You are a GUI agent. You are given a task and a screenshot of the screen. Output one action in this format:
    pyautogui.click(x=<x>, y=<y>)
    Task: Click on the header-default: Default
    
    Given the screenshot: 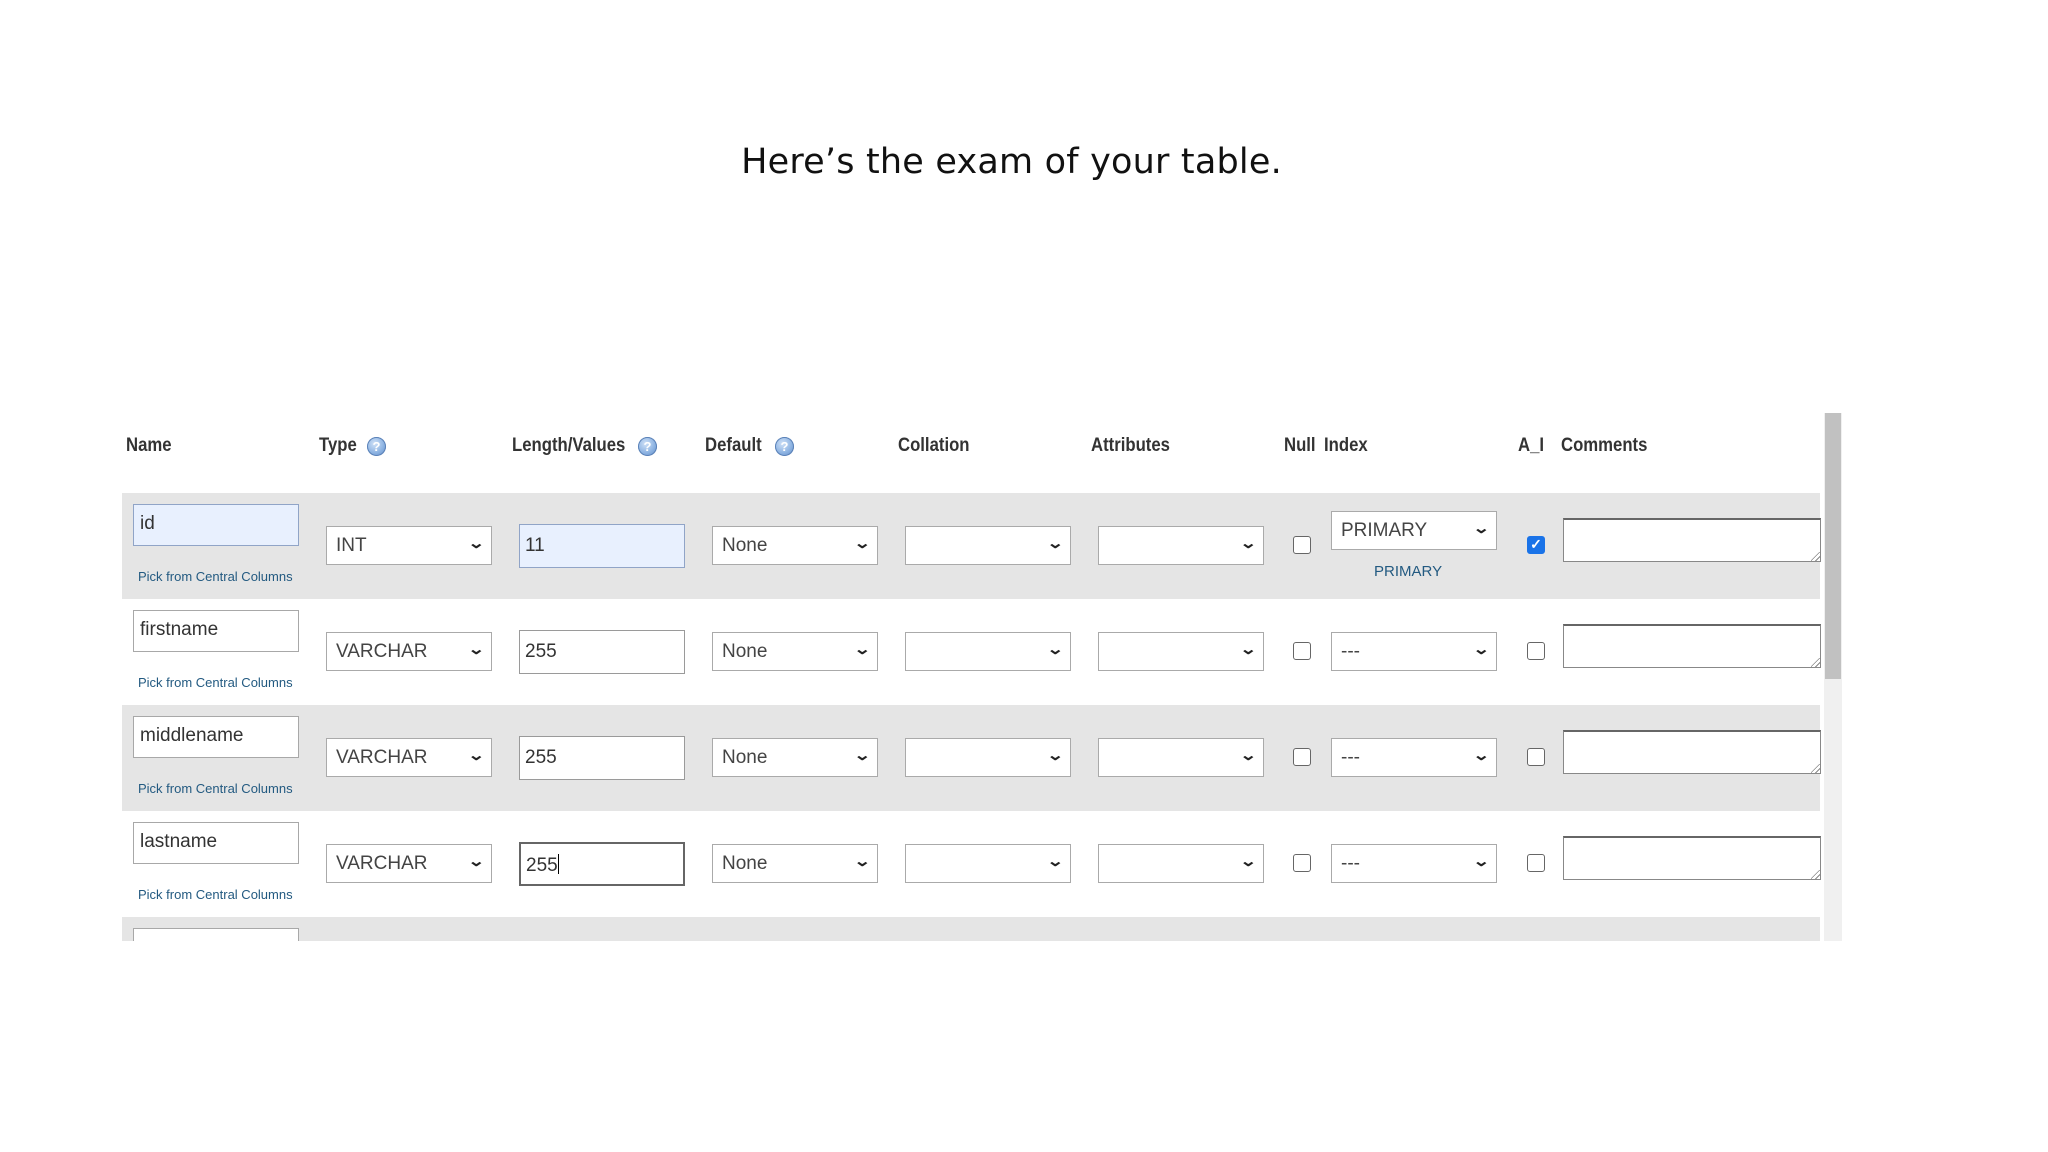 What is the action you would take?
    pyautogui.click(x=733, y=445)
    